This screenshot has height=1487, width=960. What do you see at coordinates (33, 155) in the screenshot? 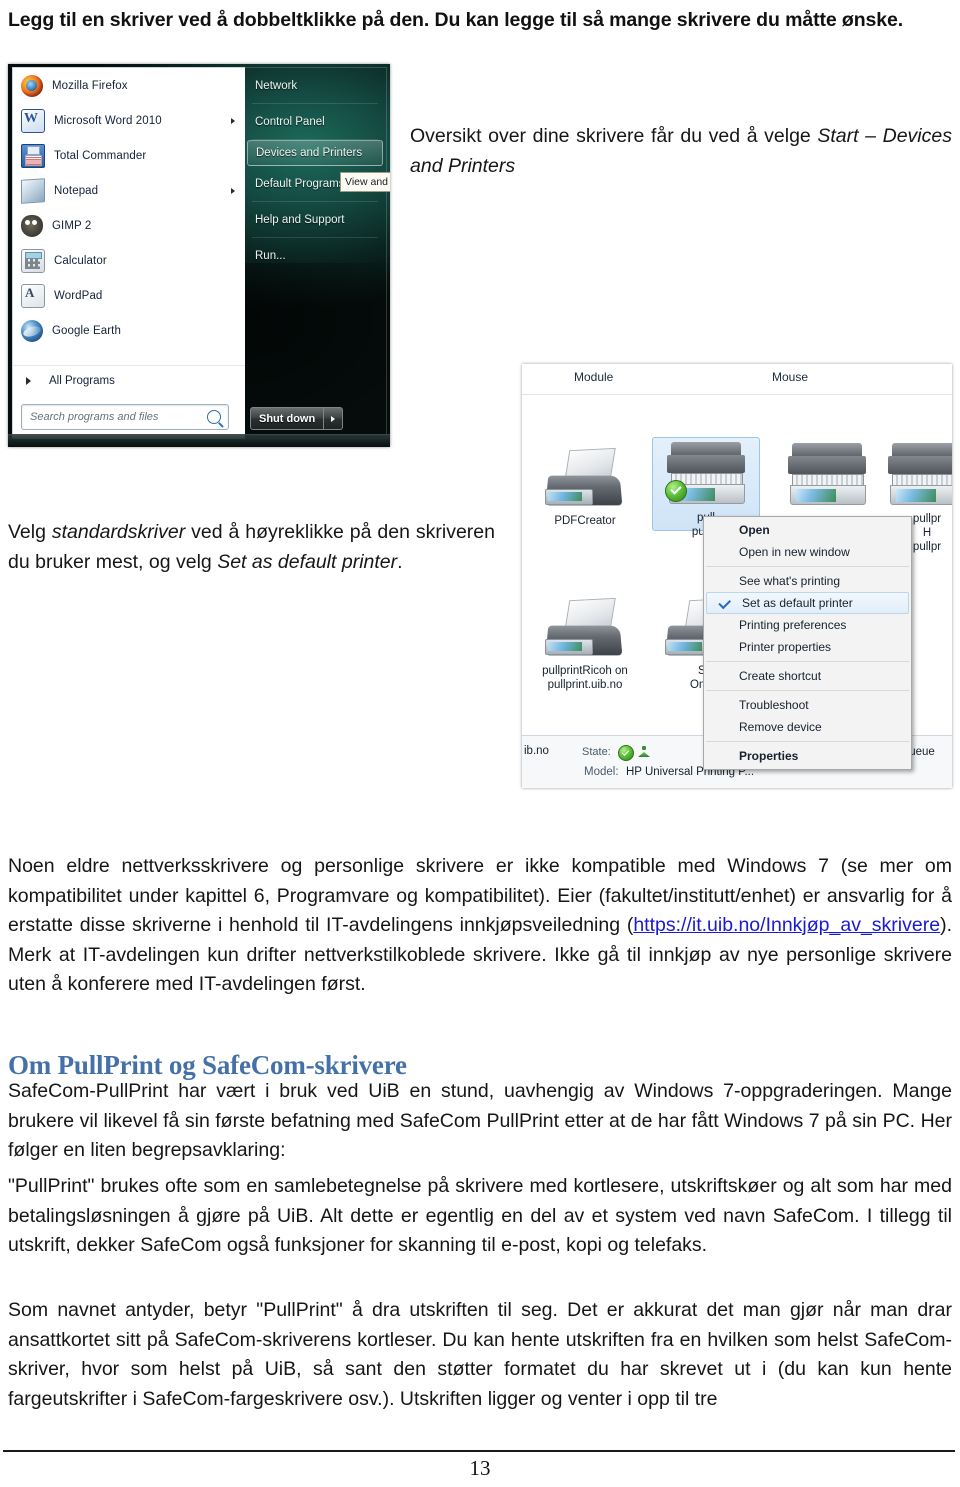
I see `total-commander-icon` at bounding box center [33, 155].